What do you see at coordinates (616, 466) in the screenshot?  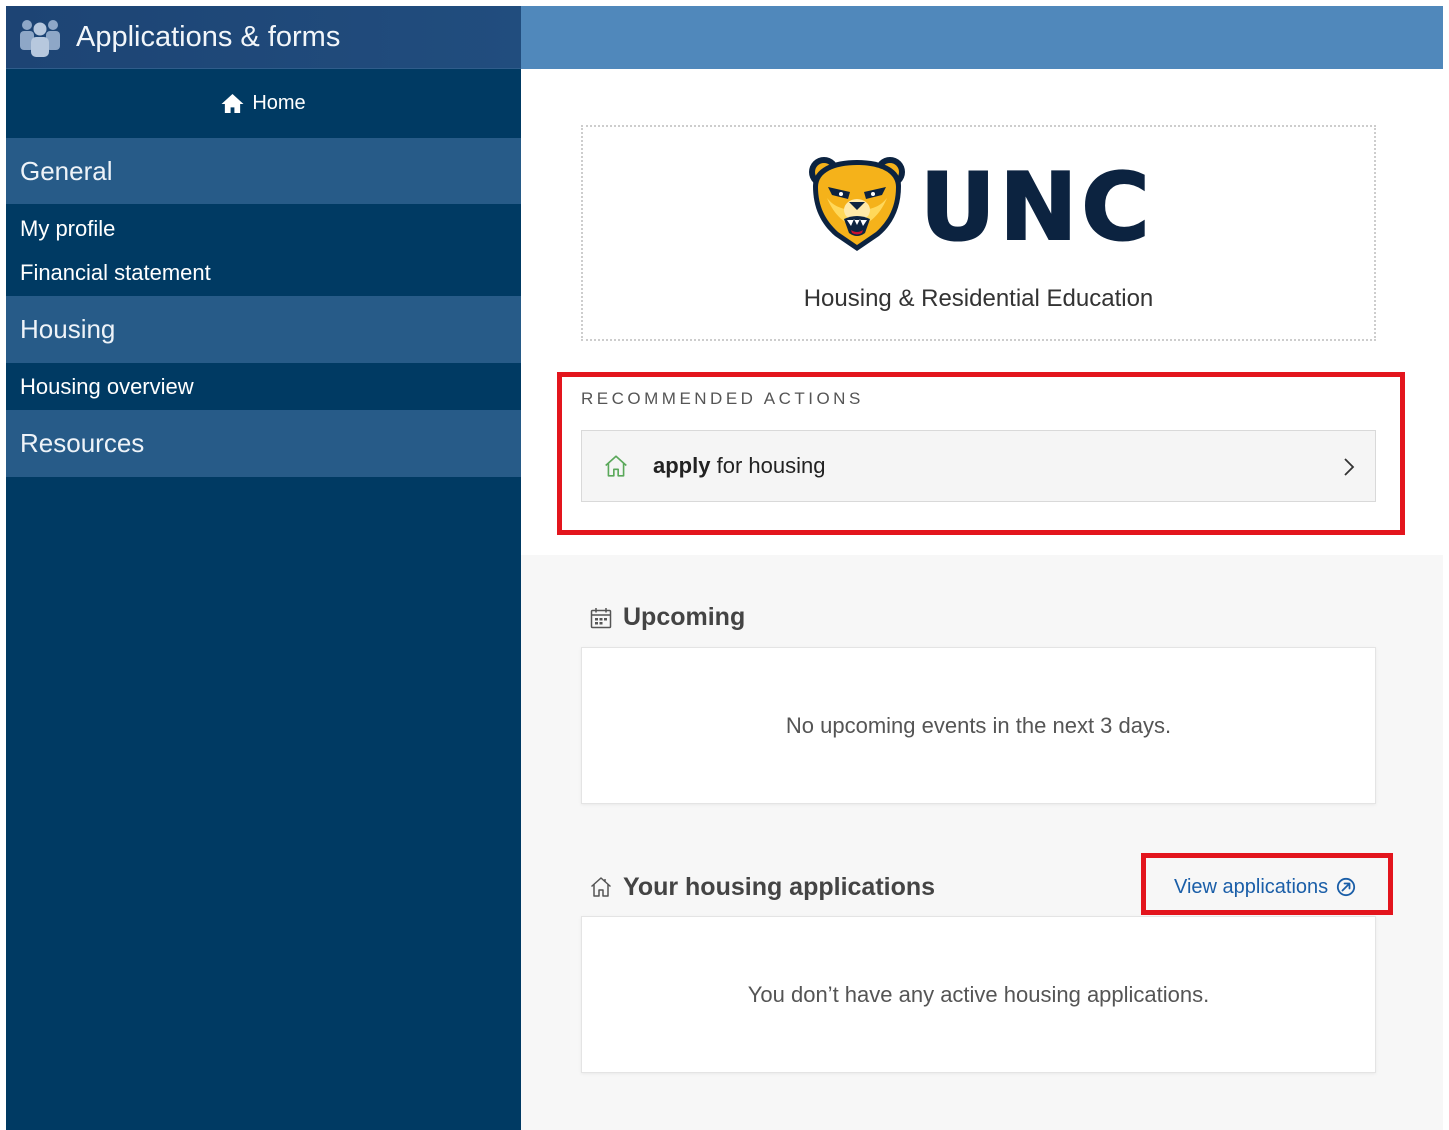 I see `house-icon` at bounding box center [616, 466].